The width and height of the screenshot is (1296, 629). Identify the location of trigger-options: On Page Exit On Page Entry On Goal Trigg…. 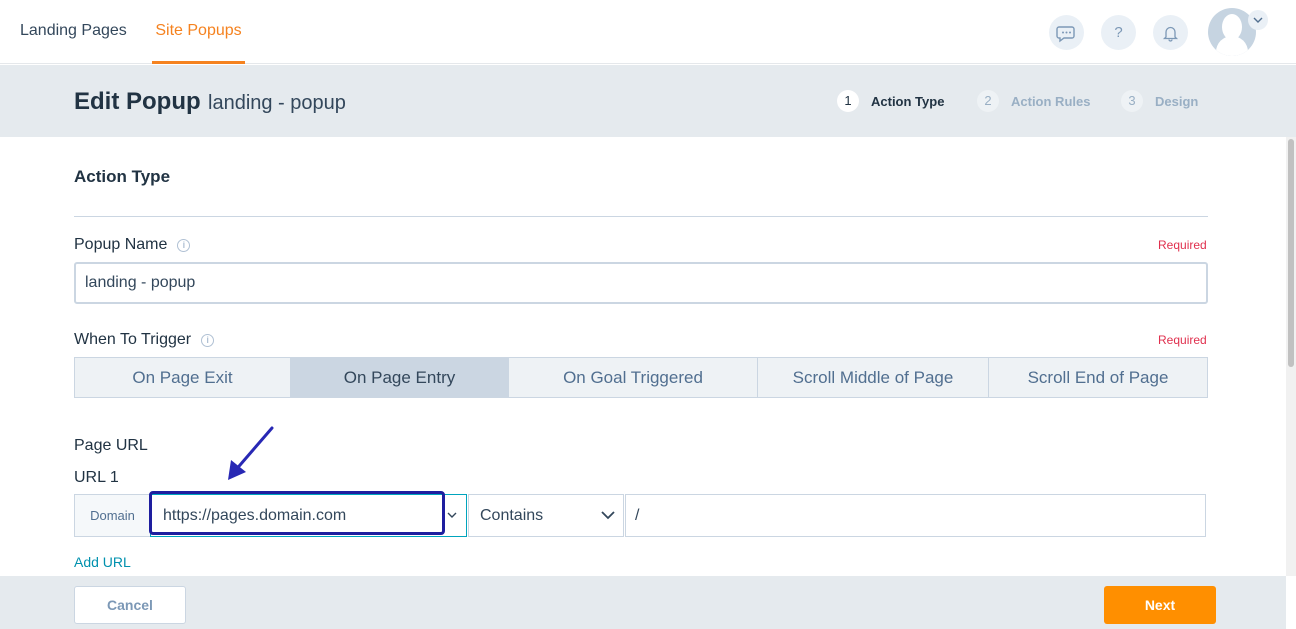
(641, 377).